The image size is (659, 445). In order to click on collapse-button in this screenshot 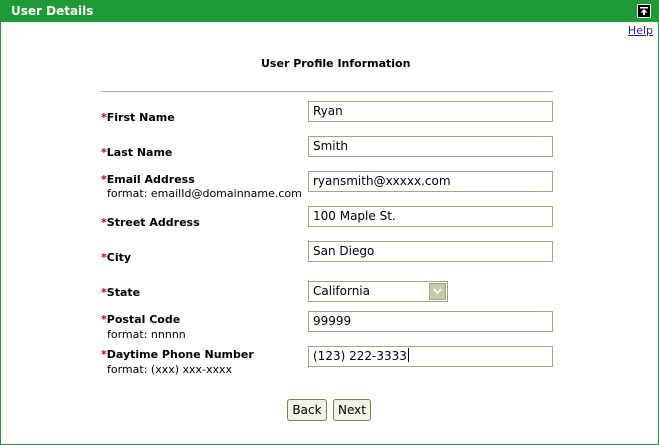, I will do `click(644, 11)`.